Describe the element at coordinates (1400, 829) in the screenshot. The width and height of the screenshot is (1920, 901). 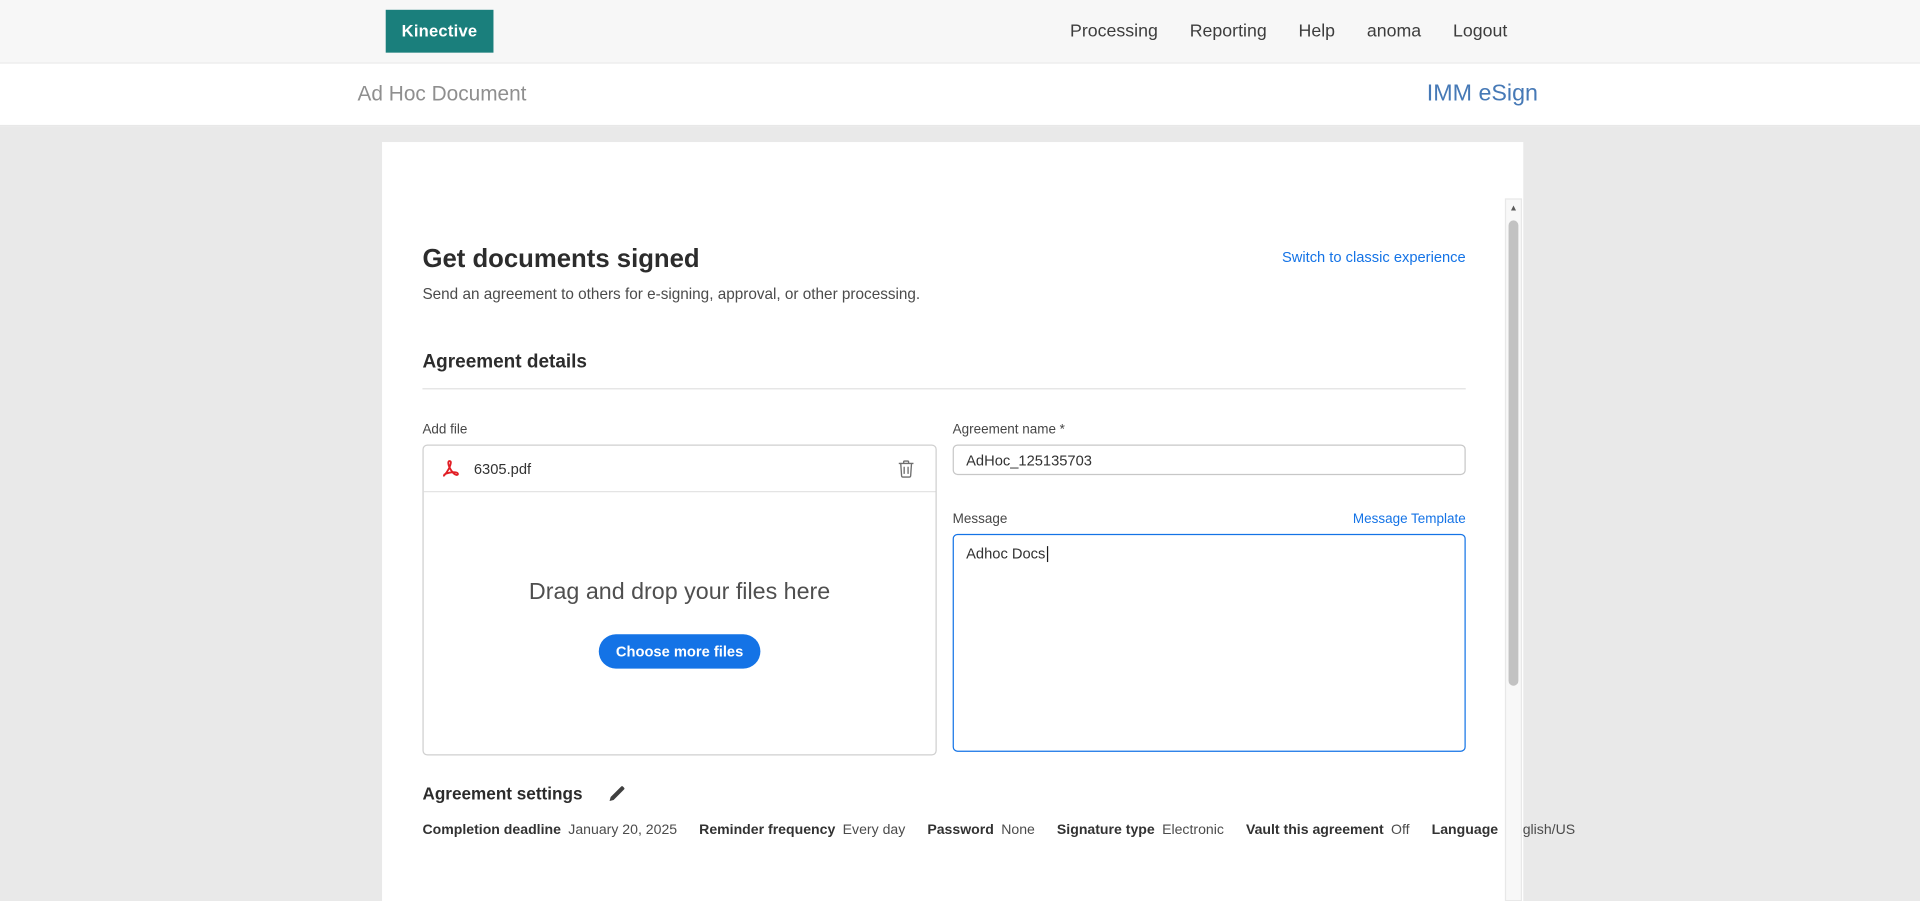
I see `setting-value: Off` at that location.